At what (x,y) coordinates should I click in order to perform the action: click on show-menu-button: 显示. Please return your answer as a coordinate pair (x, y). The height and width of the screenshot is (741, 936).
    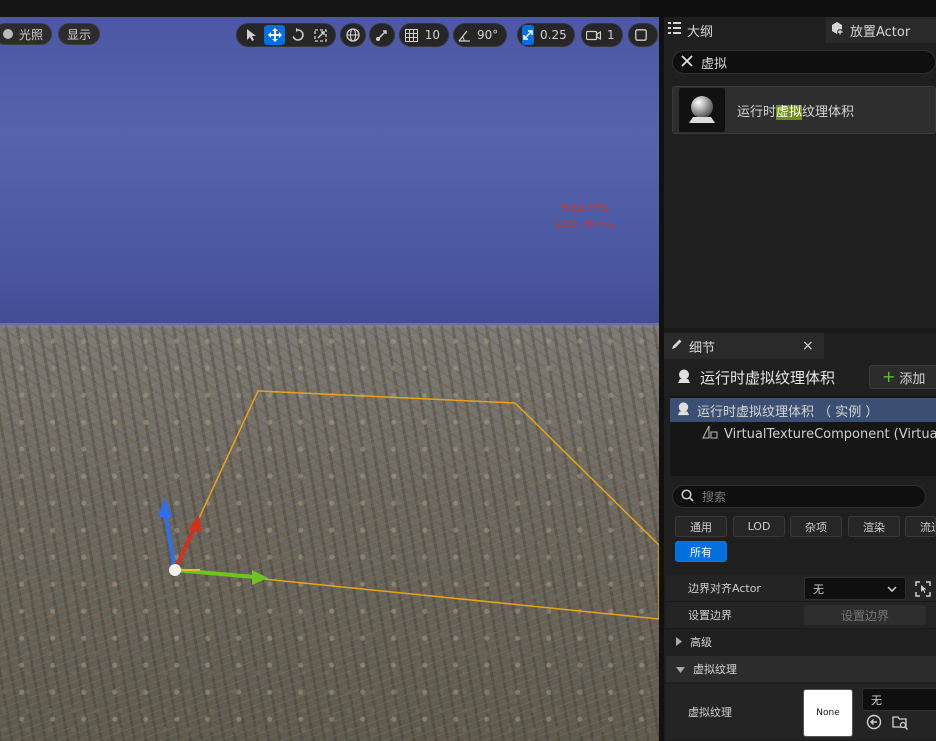
    Looking at the image, I should click on (79, 34).